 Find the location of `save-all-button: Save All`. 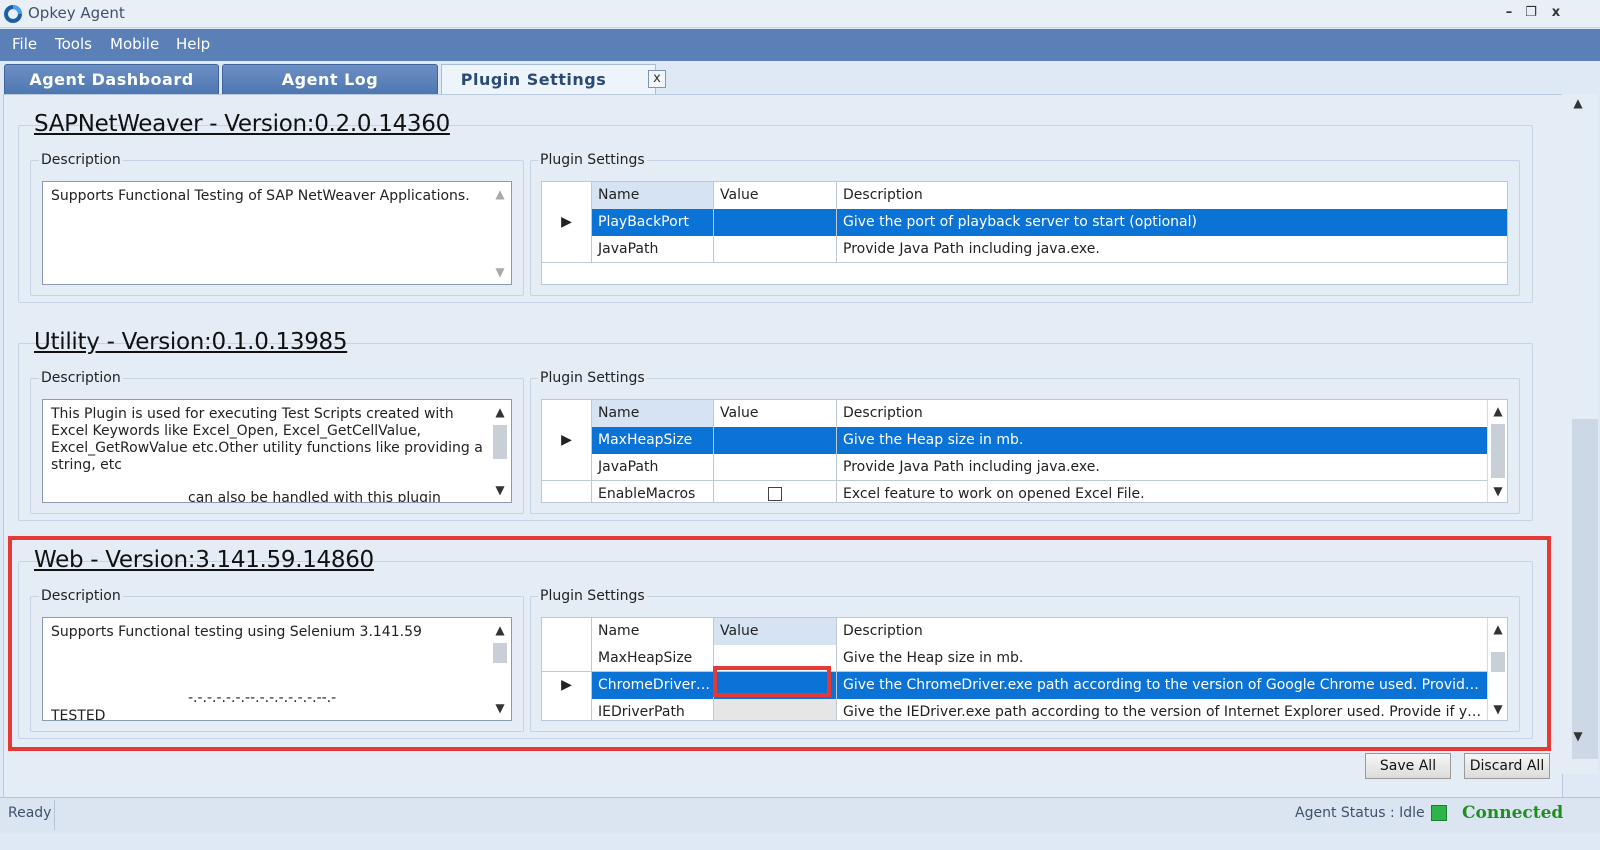

save-all-button: Save All is located at coordinates (1408, 766).